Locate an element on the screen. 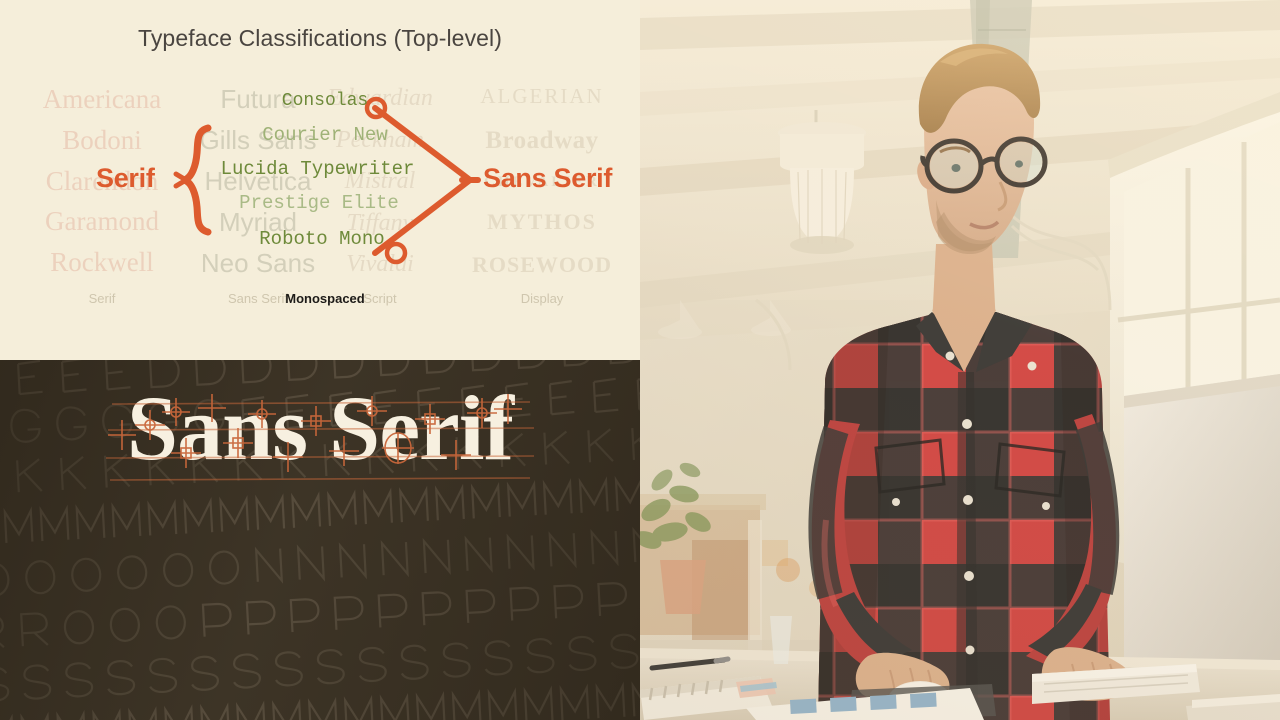 The image size is (1280, 720). monospaced-example: Courier New is located at coordinates (325, 135).